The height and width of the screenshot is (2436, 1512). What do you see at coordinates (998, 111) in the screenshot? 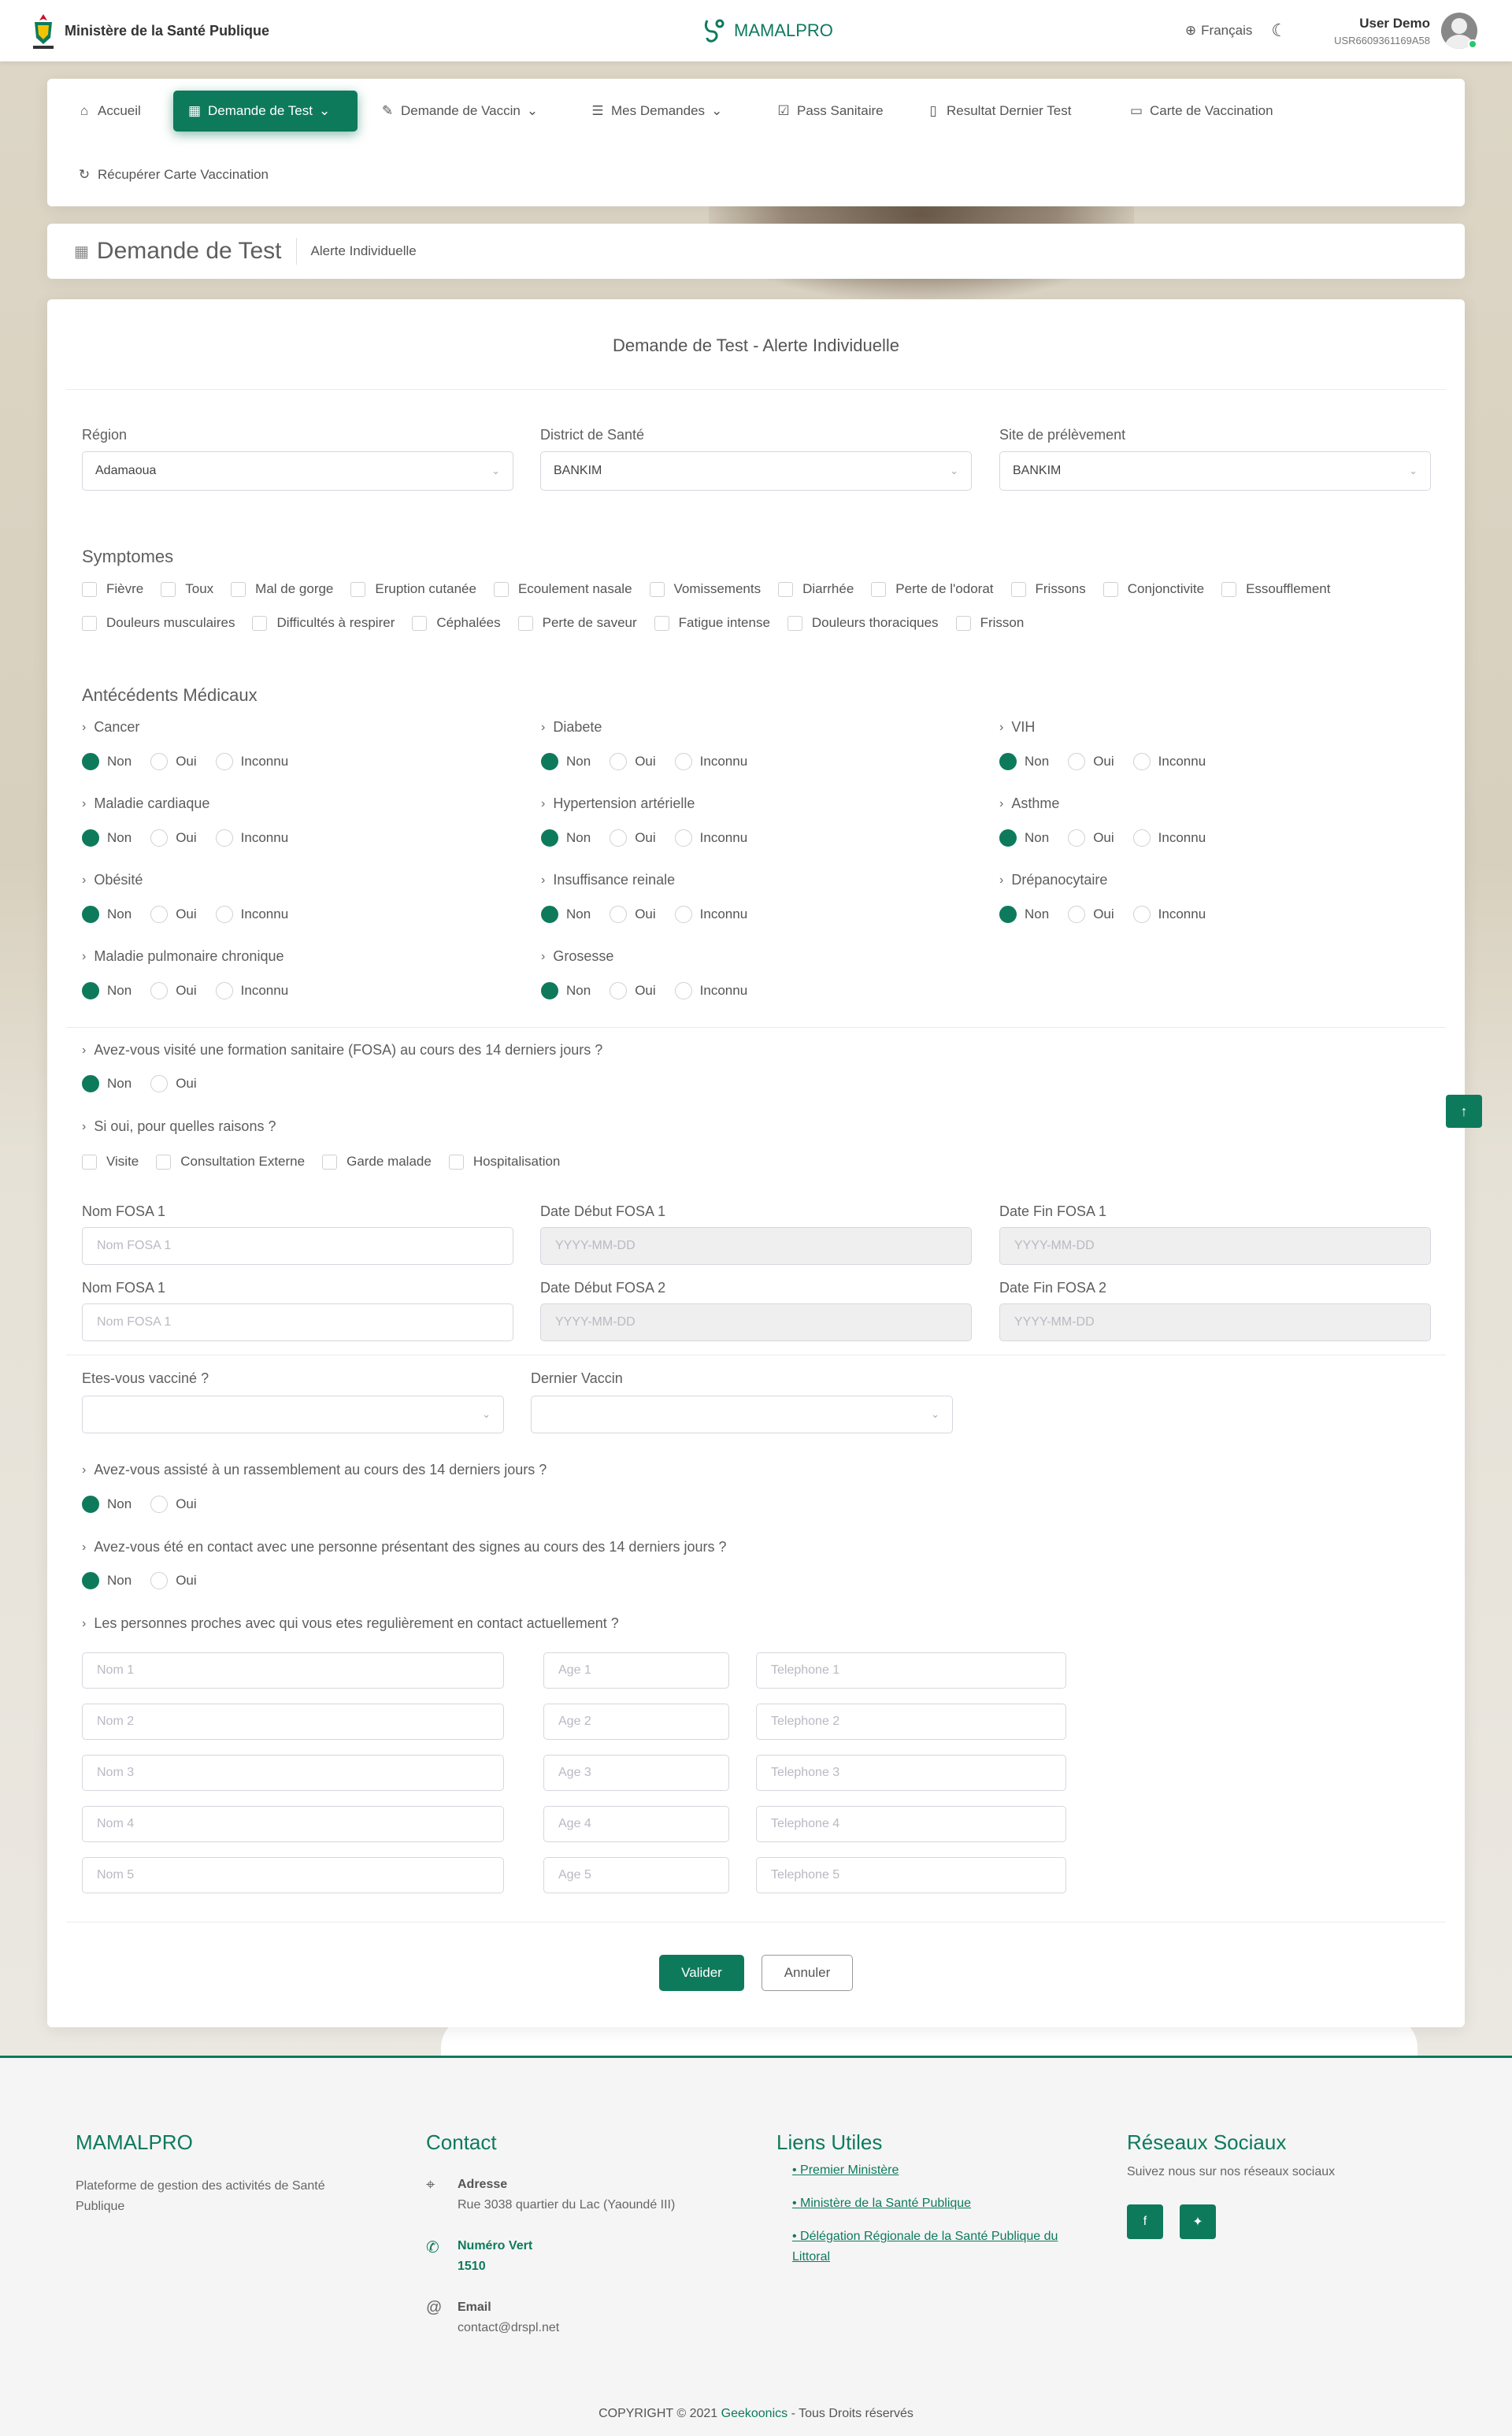
I see `nav-resultat: ▯ Resultat Dernier Test` at bounding box center [998, 111].